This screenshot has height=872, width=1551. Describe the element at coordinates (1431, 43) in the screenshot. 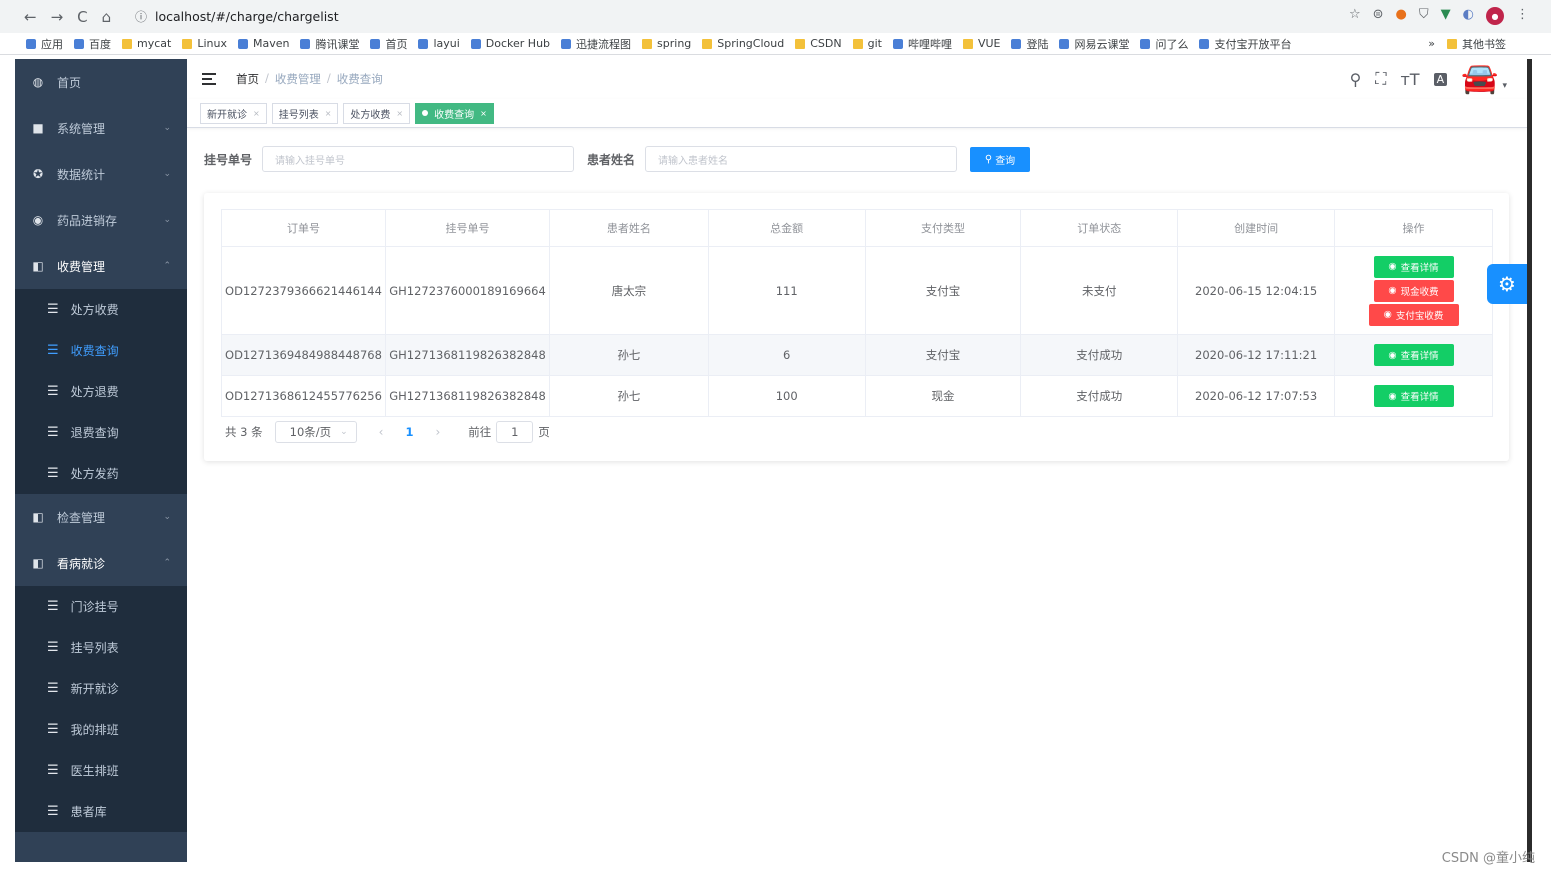

I see `more-bookmarks-icon: »` at that location.